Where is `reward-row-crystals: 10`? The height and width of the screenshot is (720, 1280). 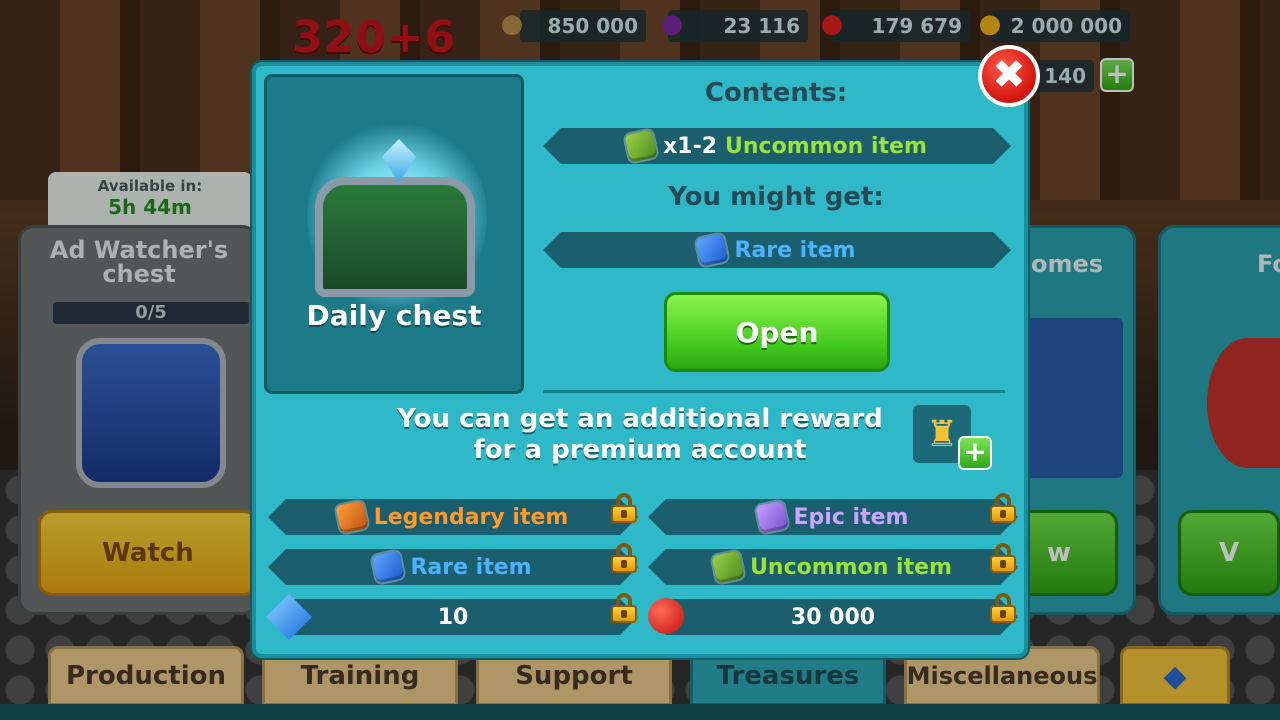
reward-row-crystals: 10 is located at coordinates (453, 617).